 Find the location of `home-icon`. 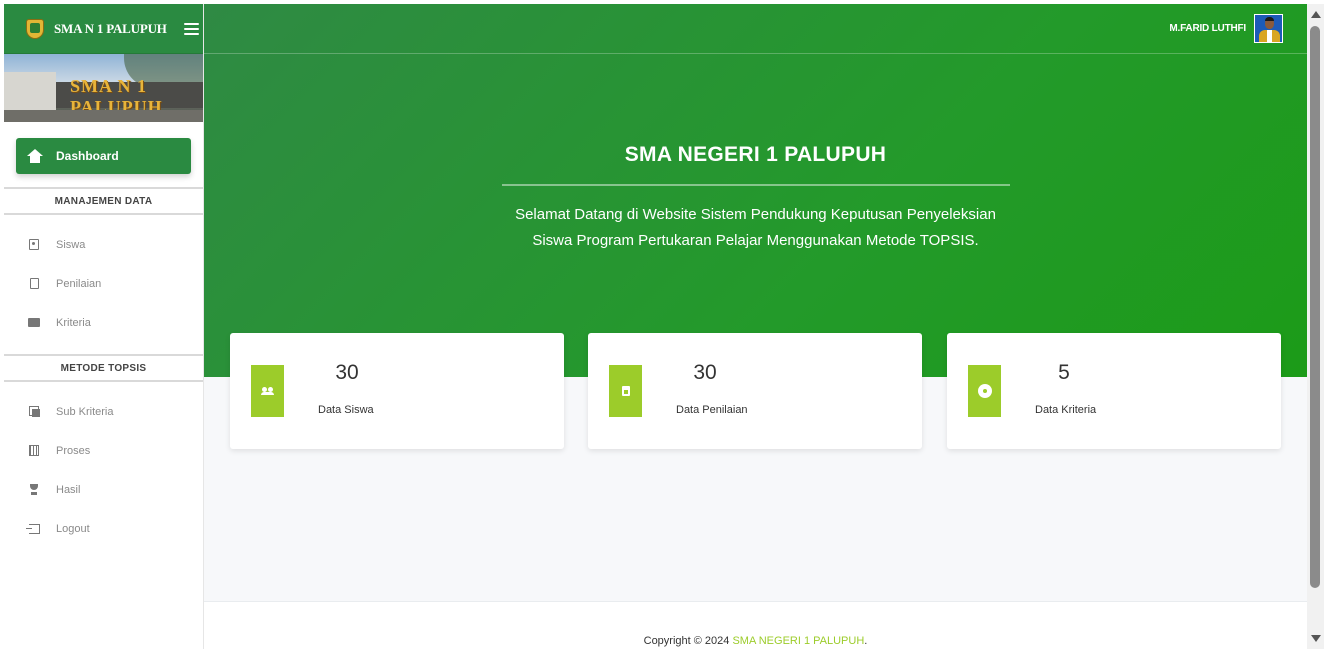

home-icon is located at coordinates (35, 156).